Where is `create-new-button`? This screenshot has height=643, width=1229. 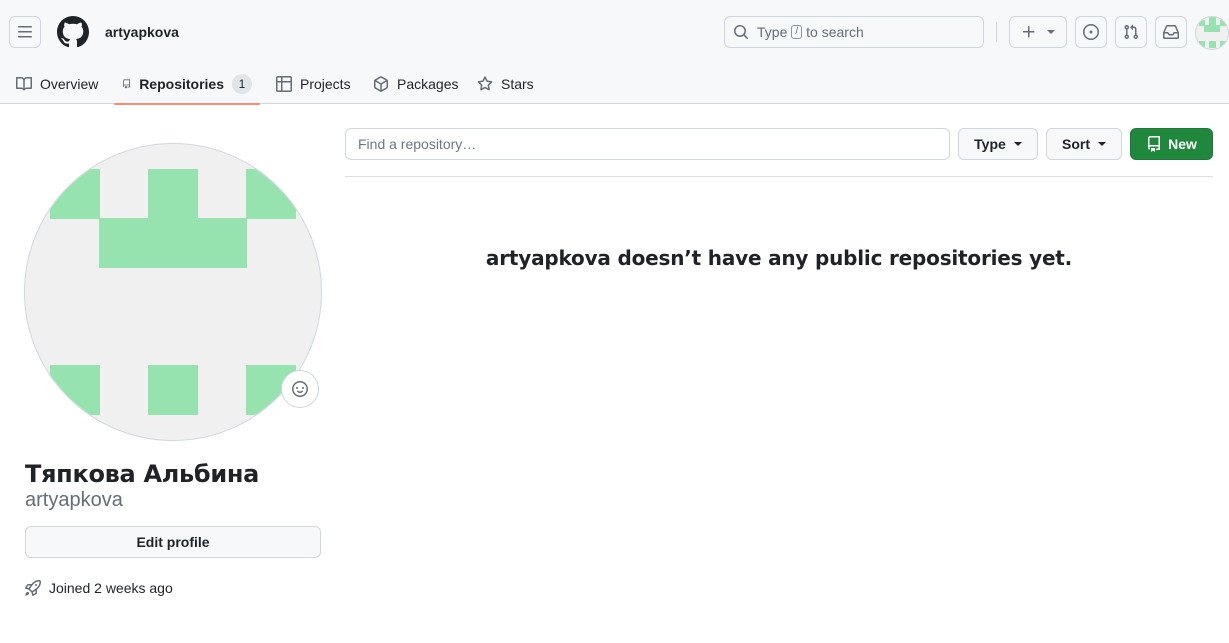 create-new-button is located at coordinates (1038, 32).